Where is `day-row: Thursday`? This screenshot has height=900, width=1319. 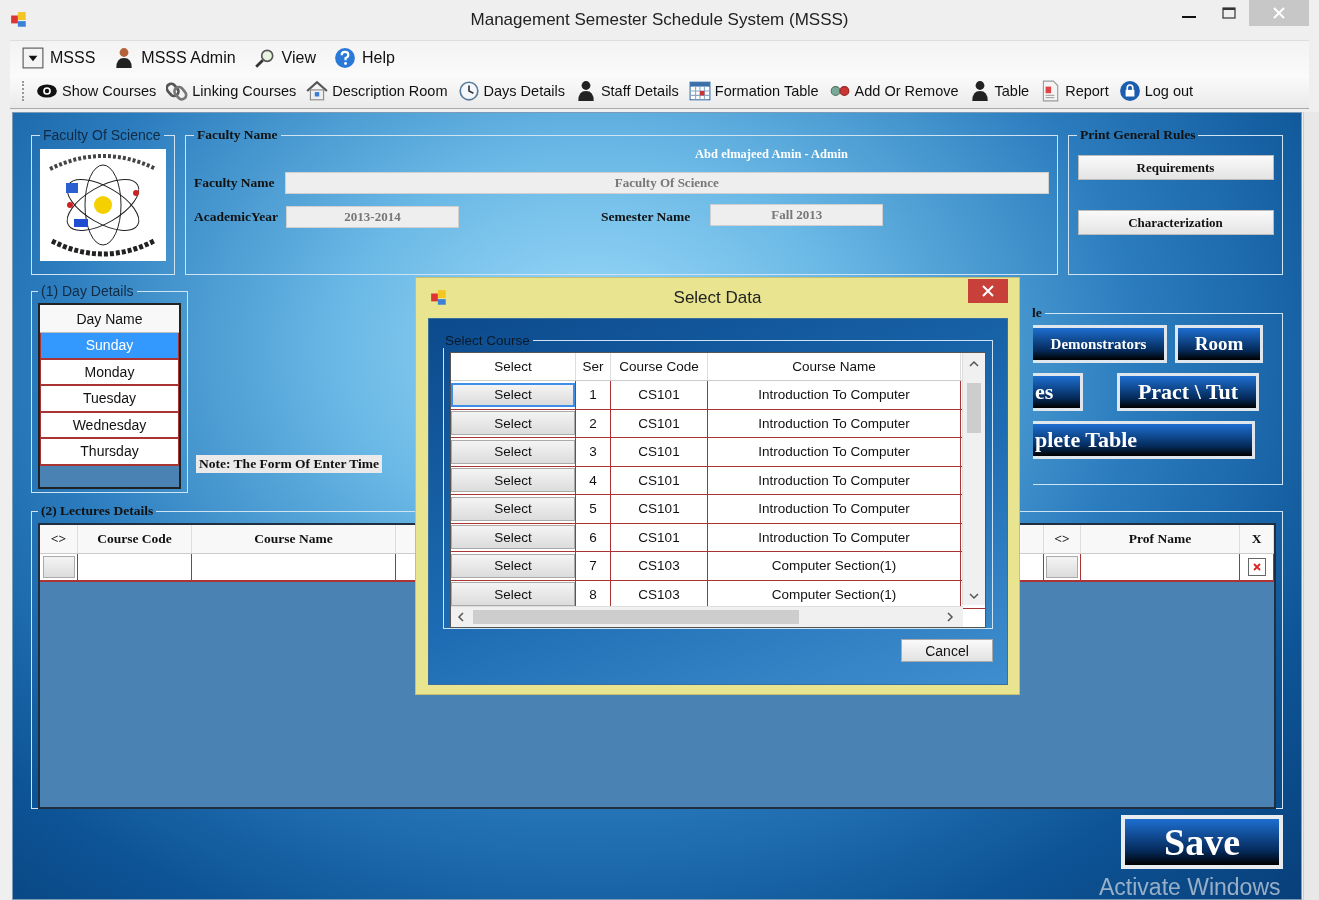
day-row: Thursday is located at coordinates (109, 452).